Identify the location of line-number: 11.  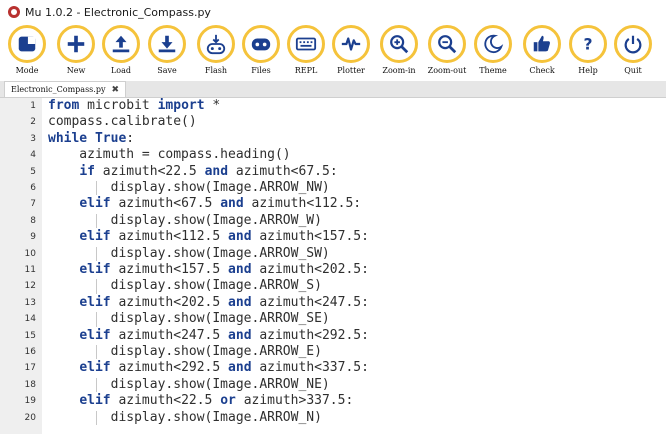
(30, 270).